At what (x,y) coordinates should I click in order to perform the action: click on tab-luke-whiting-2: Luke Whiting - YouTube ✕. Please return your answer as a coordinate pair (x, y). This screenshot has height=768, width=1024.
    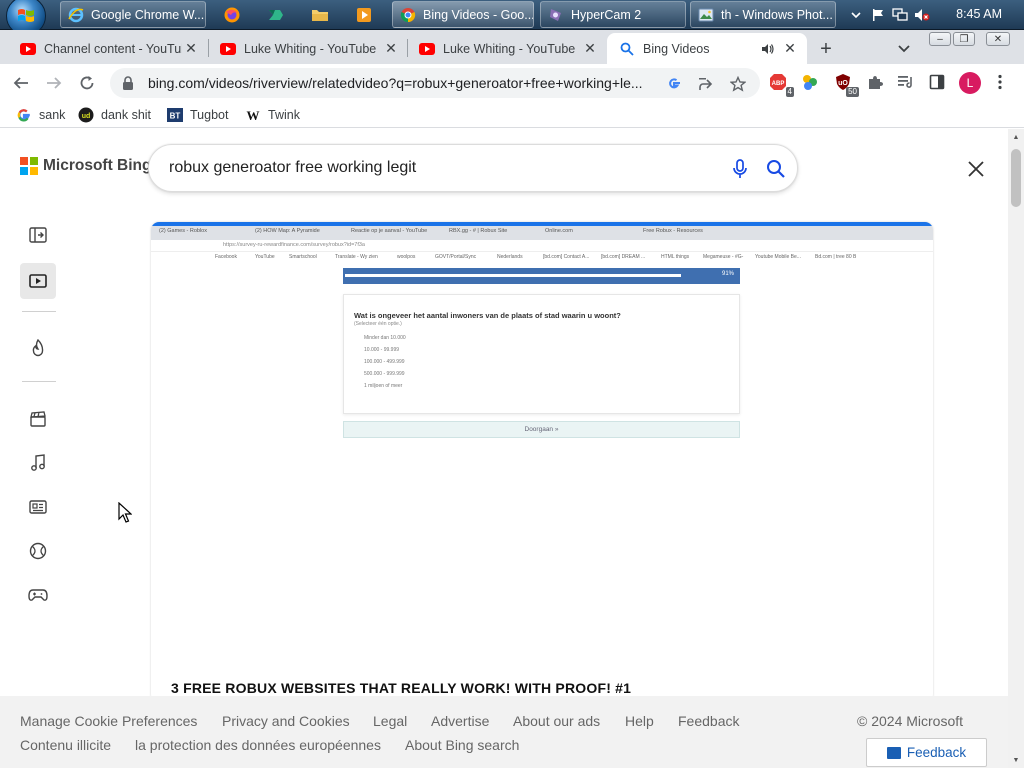
    Looking at the image, I should click on (507, 48).